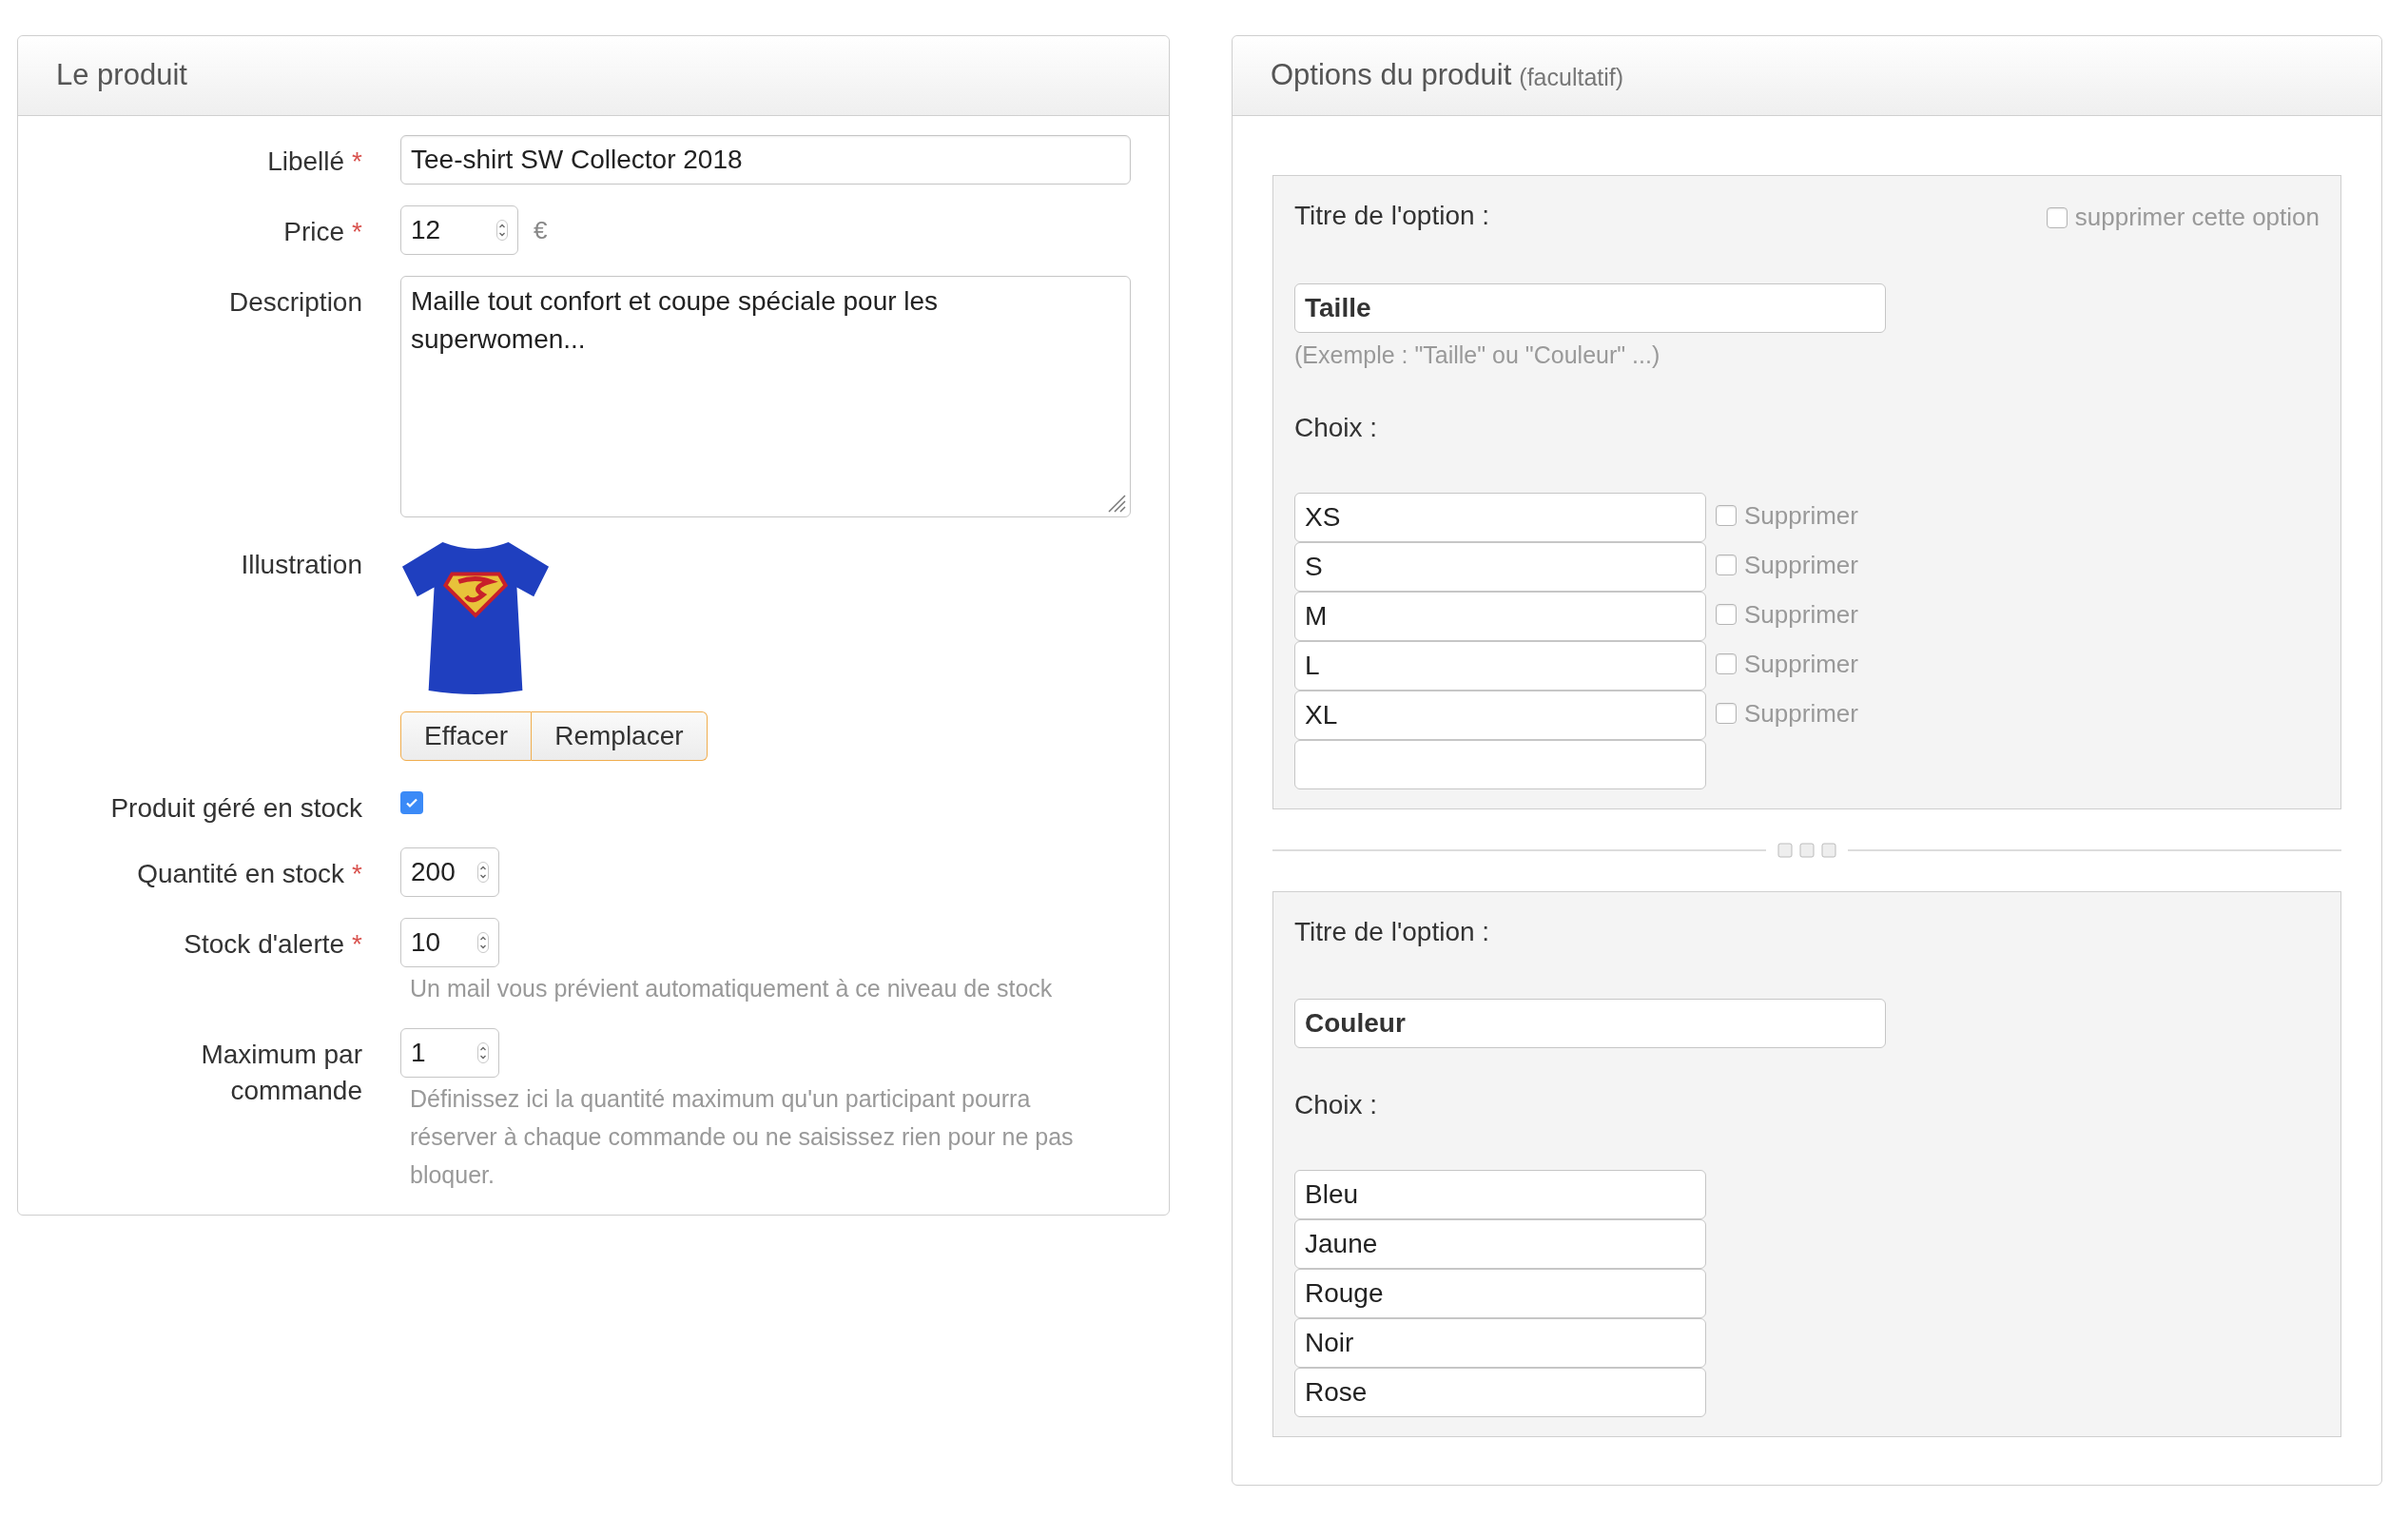 The height and width of the screenshot is (1518, 2408). Describe the element at coordinates (1571, 77) in the screenshot. I see `panel-subtitle: (facultatif)` at that location.